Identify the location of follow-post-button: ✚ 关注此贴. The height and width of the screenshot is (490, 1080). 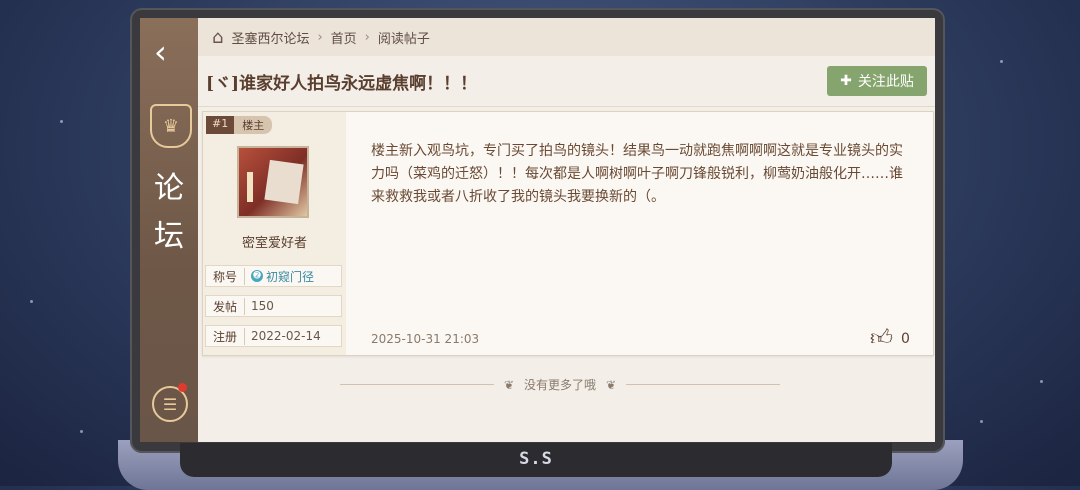
(877, 81).